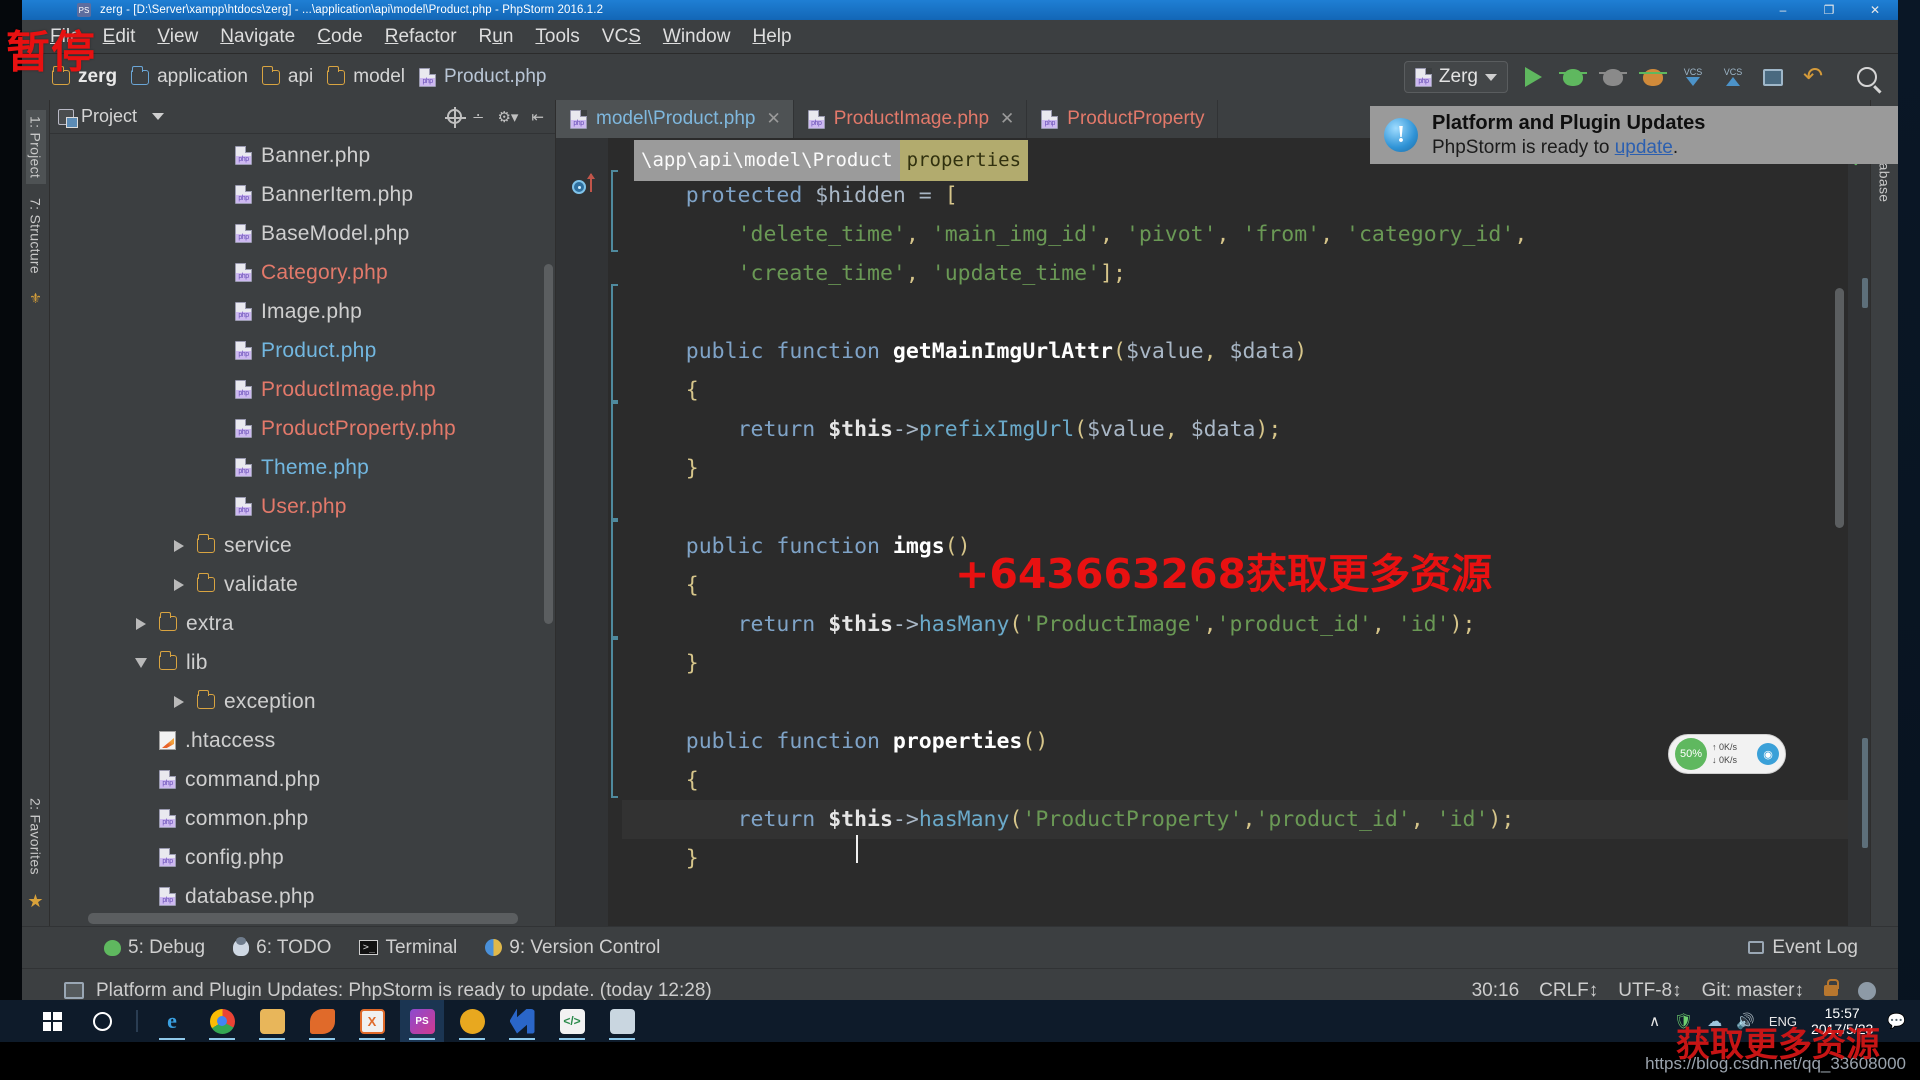 This screenshot has height=1080, width=1920. Describe the element at coordinates (257, 36) in the screenshot. I see `menu-navigate: Navigate` at that location.